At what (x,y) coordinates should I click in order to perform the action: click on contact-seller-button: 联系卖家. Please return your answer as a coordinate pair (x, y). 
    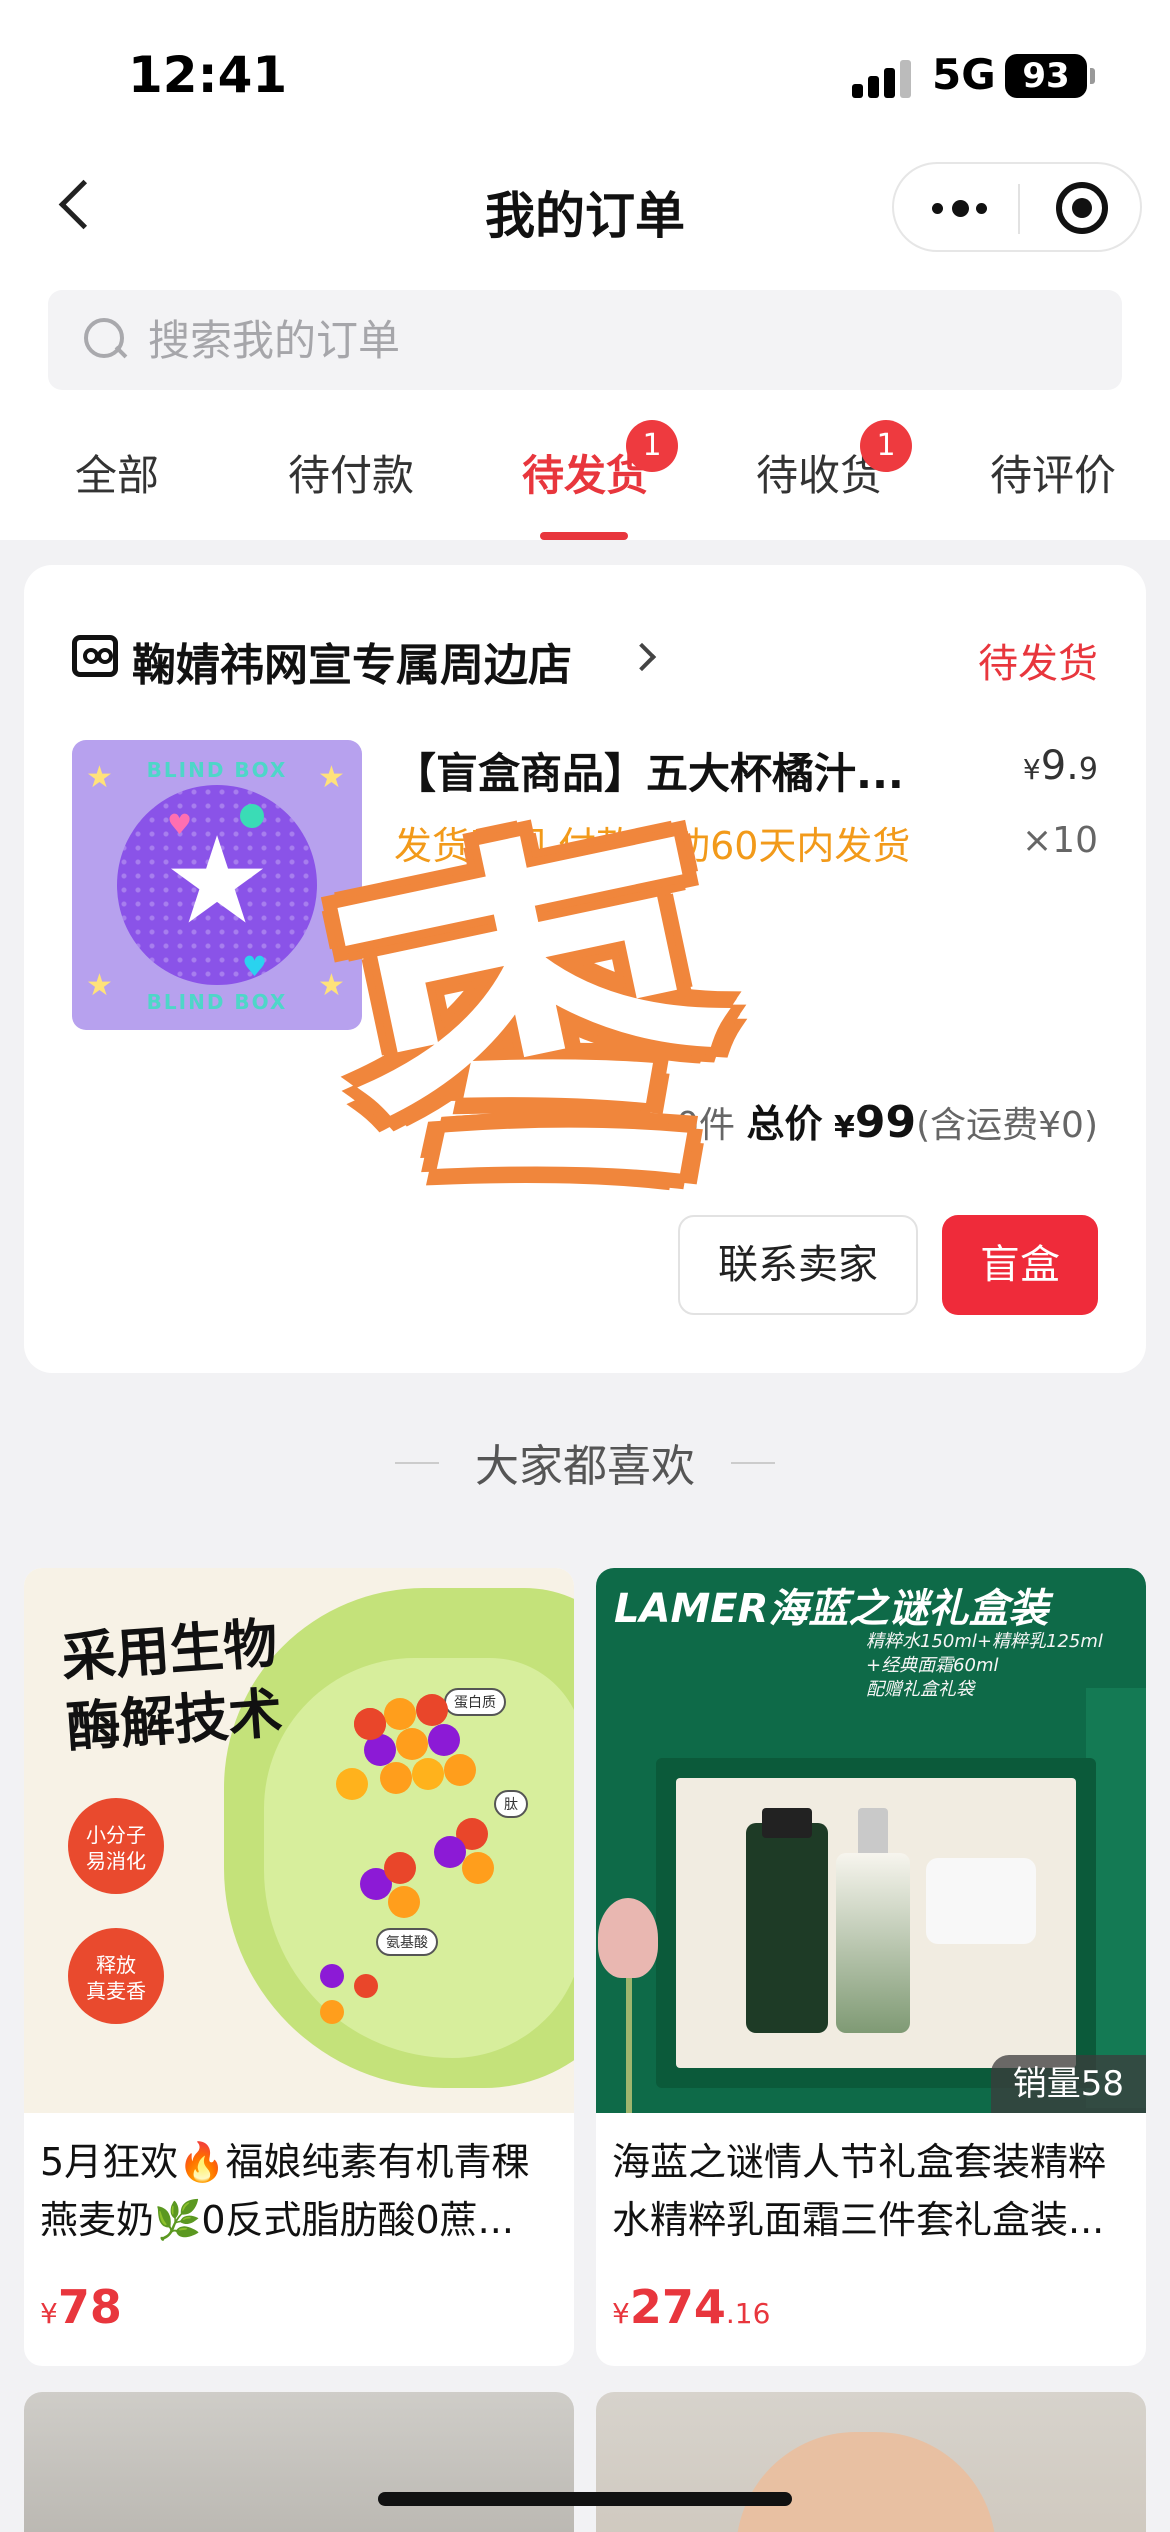
    Looking at the image, I should click on (798, 1265).